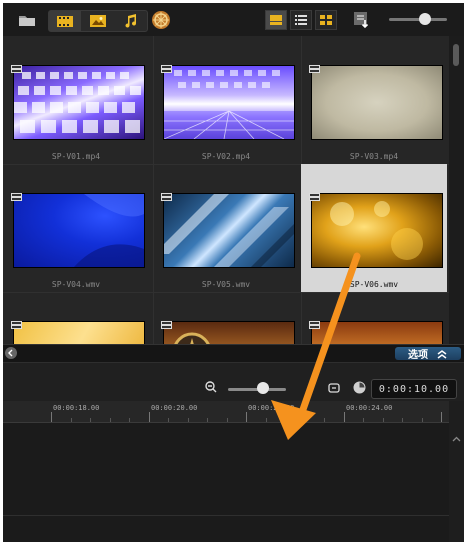 This screenshot has width=464, height=542. What do you see at coordinates (226, 284) in the screenshot?
I see `clip-name: SP-V05.wmv` at bounding box center [226, 284].